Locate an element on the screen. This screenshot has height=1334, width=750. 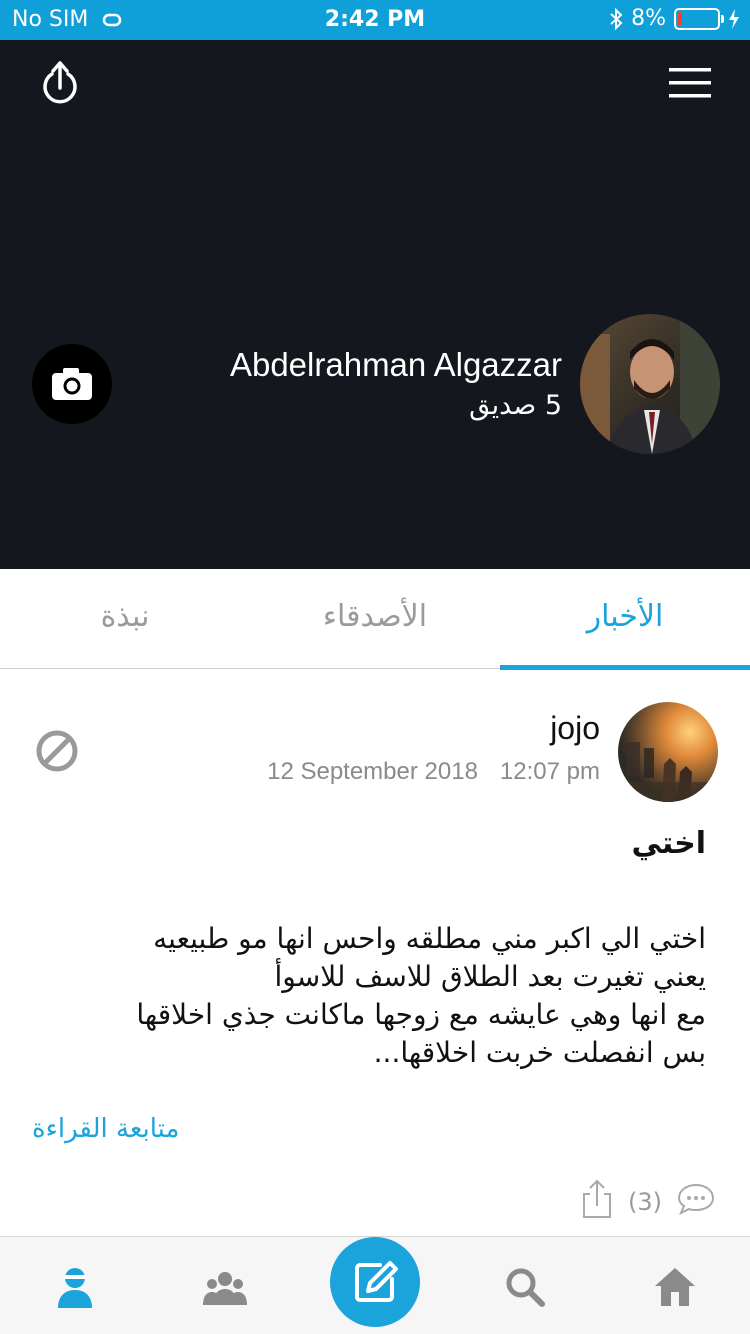
search-icon is located at coordinates (525, 1287).